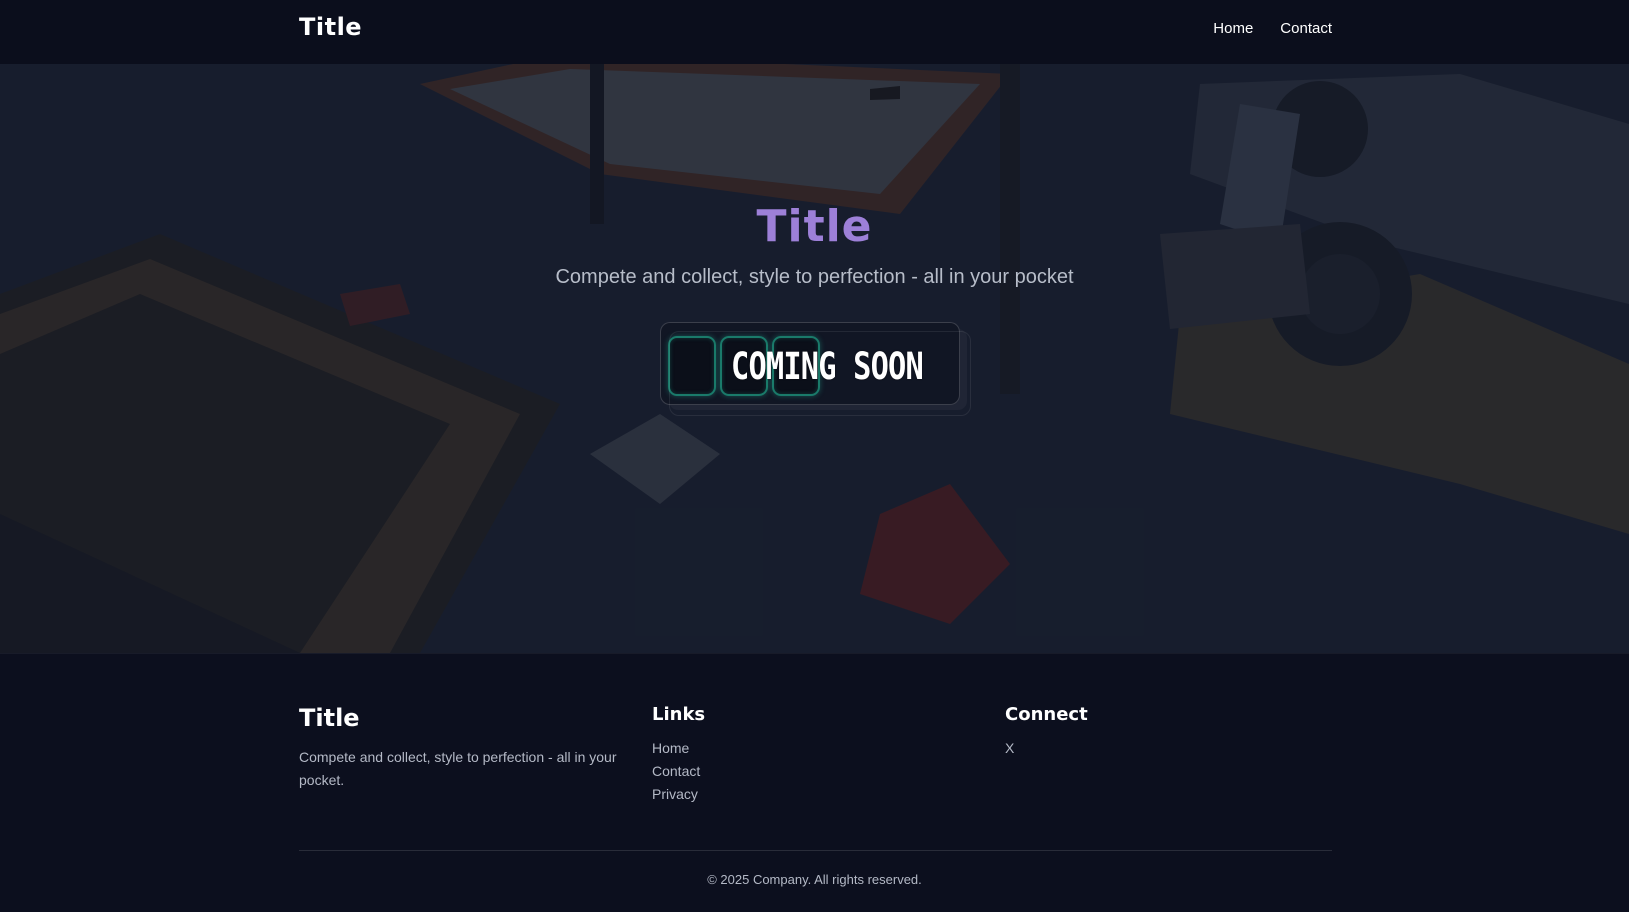  I want to click on coming-soon-text: COMING SOON, so click(827, 366).